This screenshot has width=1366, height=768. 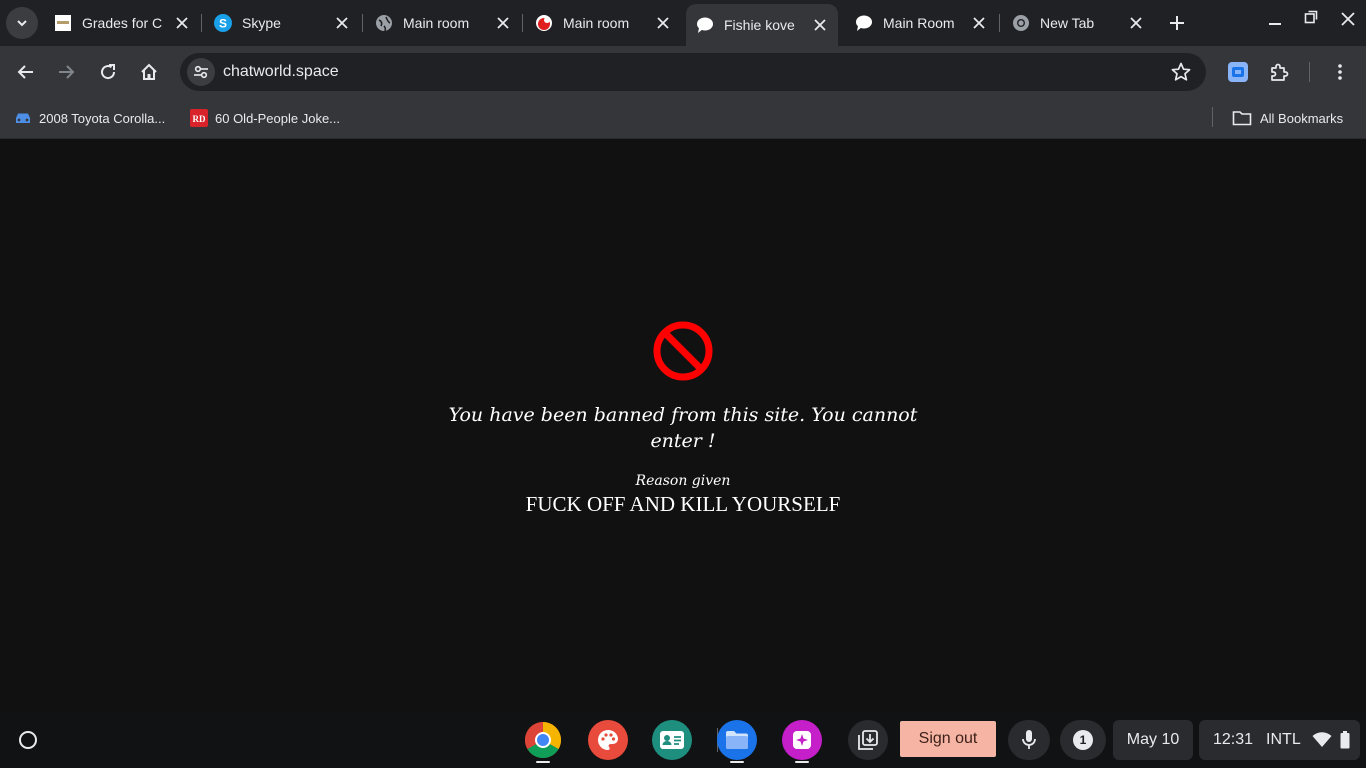 What do you see at coordinates (543, 740) in the screenshot?
I see `chrome-app` at bounding box center [543, 740].